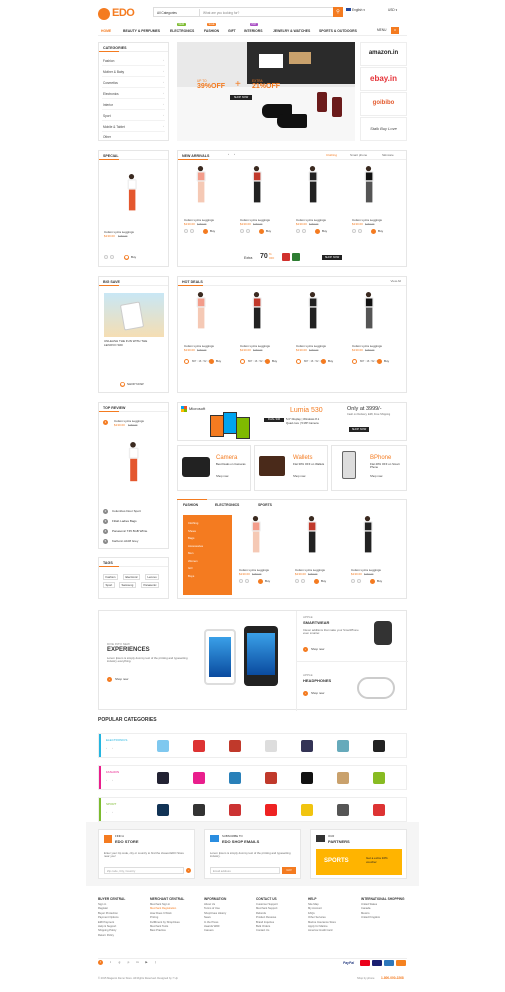 The image size is (505, 992). Describe the element at coordinates (383, 104) in the screenshot. I see `brand-goibibo: goibibo` at that location.